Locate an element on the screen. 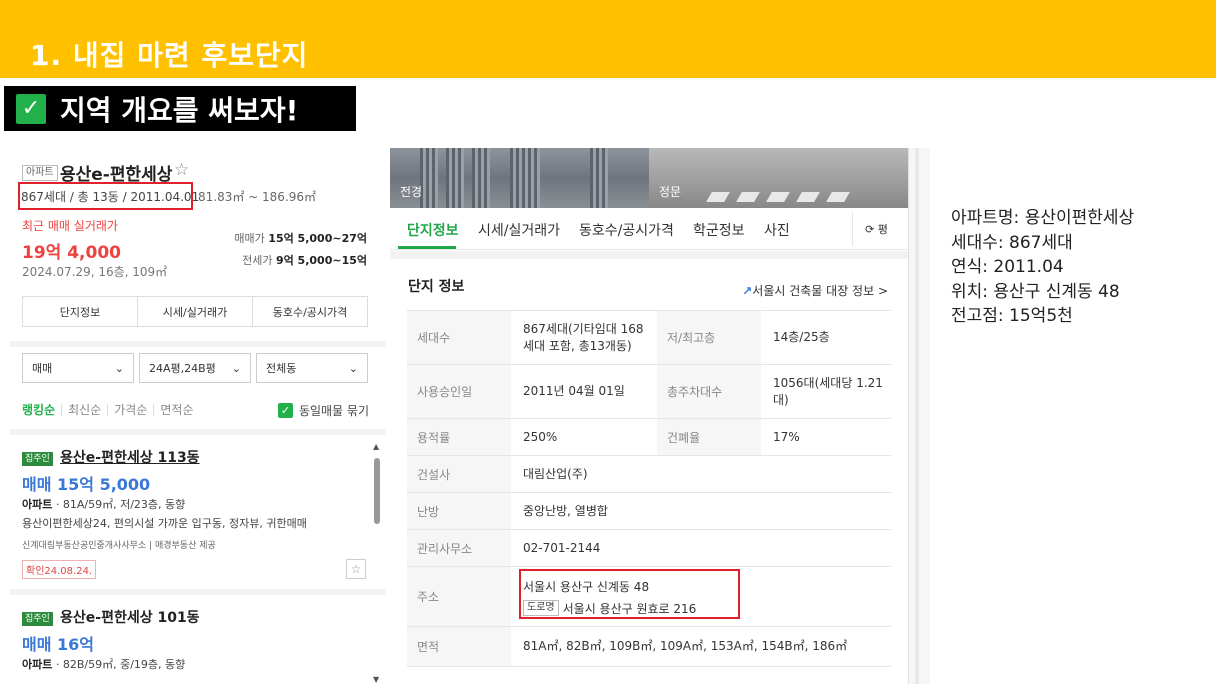  note-location: 위치: 용산구 신계동 48 is located at coordinates (1035, 291).